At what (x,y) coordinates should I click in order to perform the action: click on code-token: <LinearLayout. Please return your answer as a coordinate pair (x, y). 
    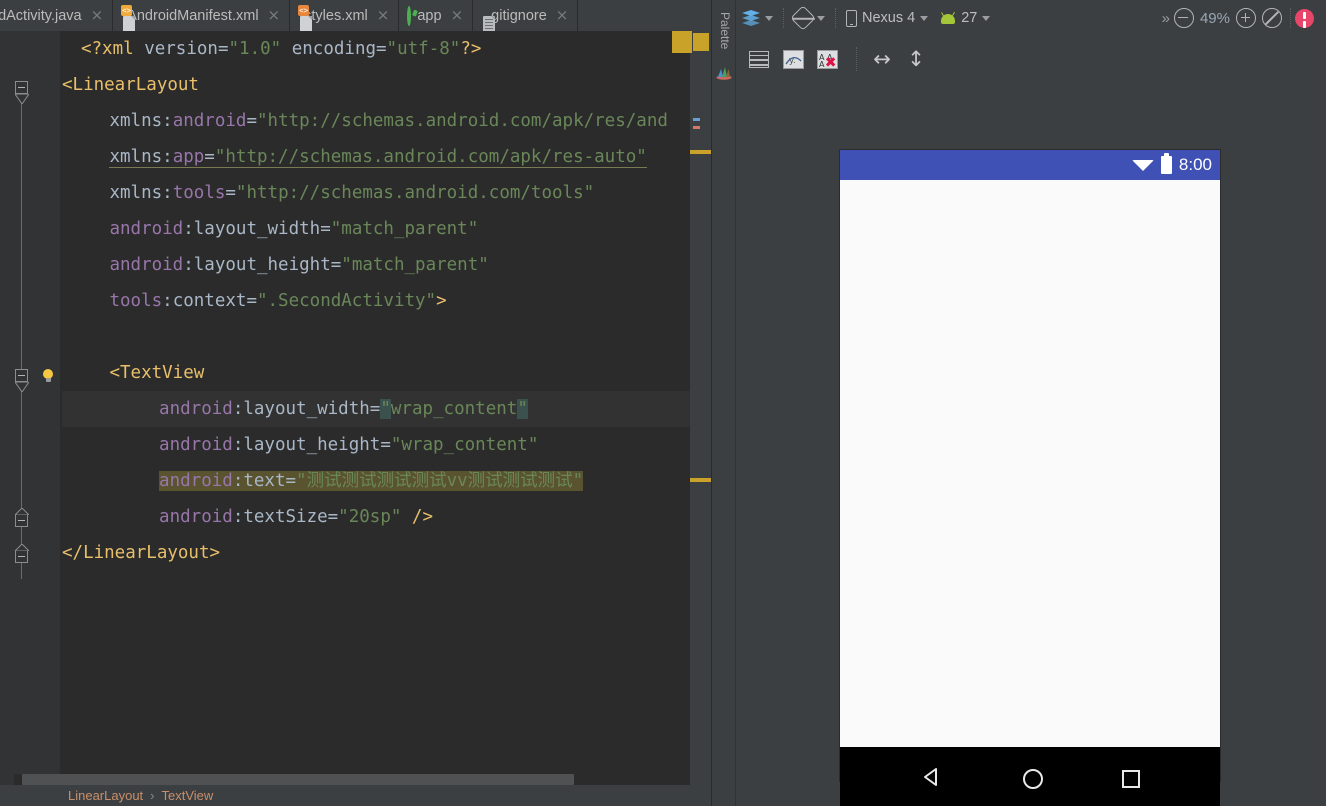
    Looking at the image, I should click on (130, 85).